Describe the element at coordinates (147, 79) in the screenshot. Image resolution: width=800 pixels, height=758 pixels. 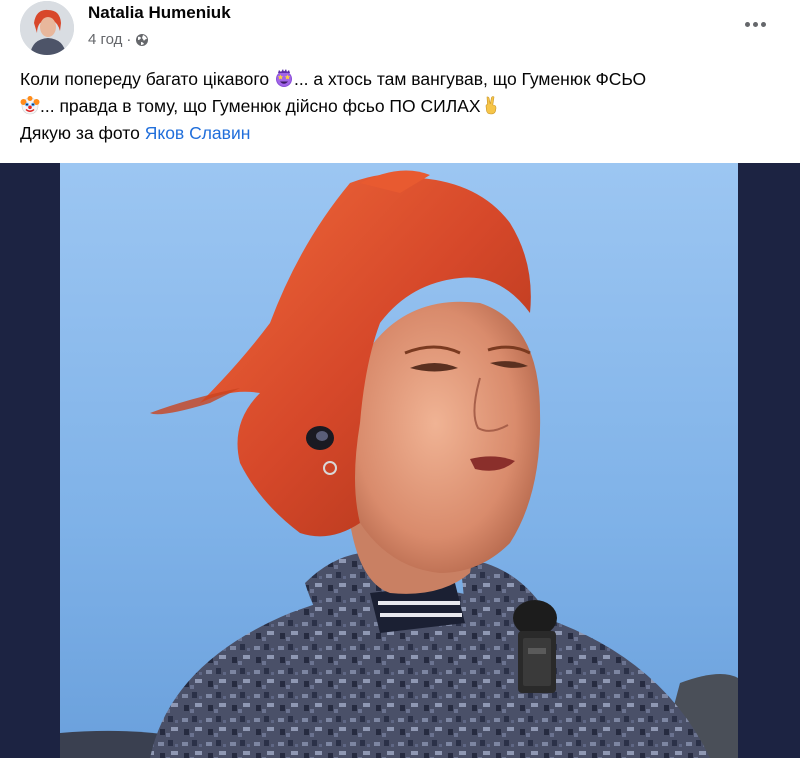
I see `post-text-part1: Коли попереду багато цікавого` at that location.